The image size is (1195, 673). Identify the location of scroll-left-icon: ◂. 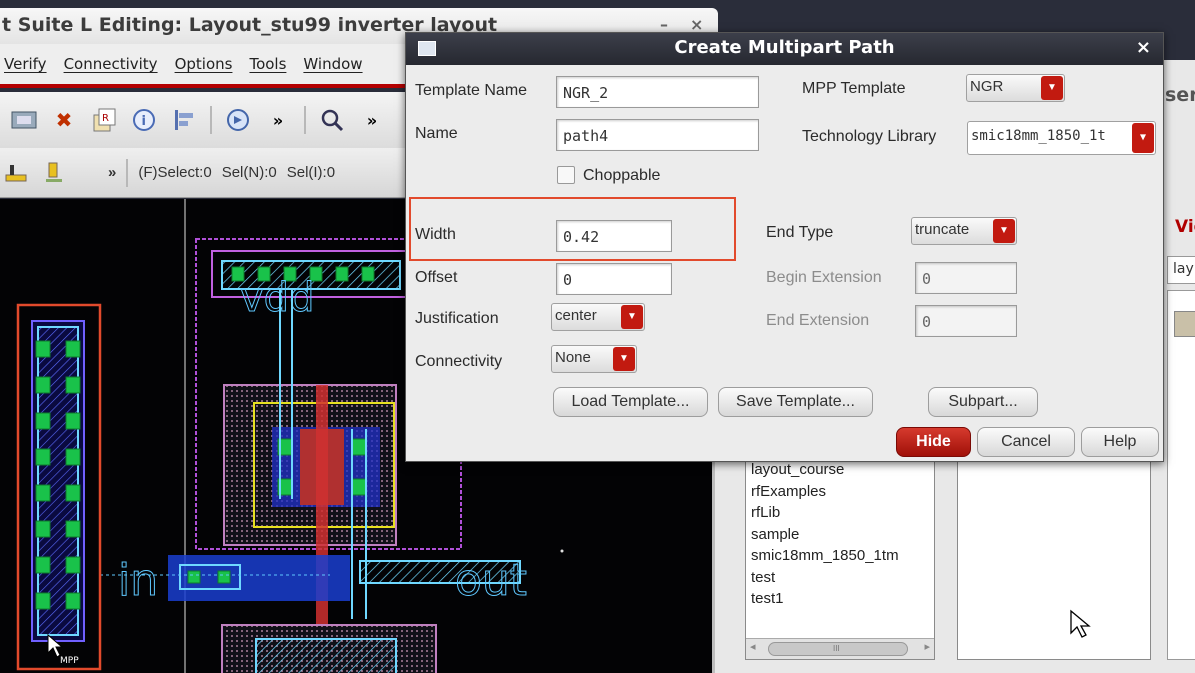
(753, 646).